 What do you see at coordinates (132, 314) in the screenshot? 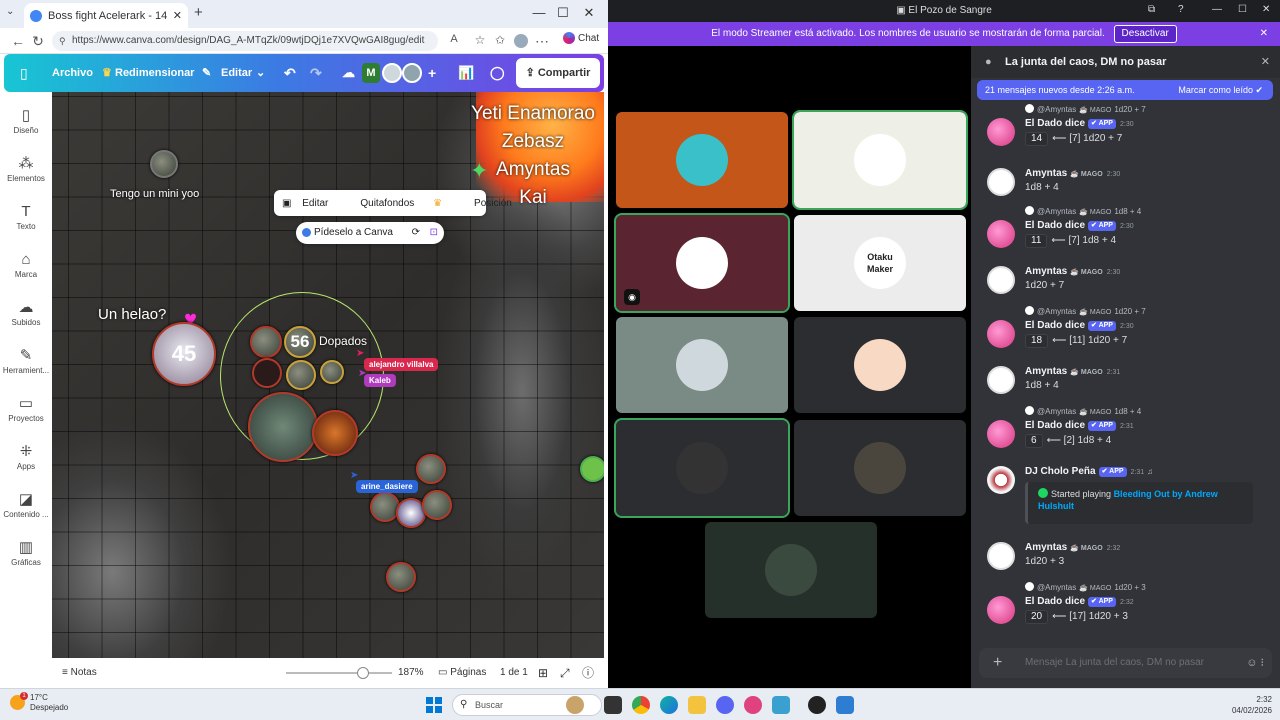
I see `map-note-helao: Un helao?` at bounding box center [132, 314].